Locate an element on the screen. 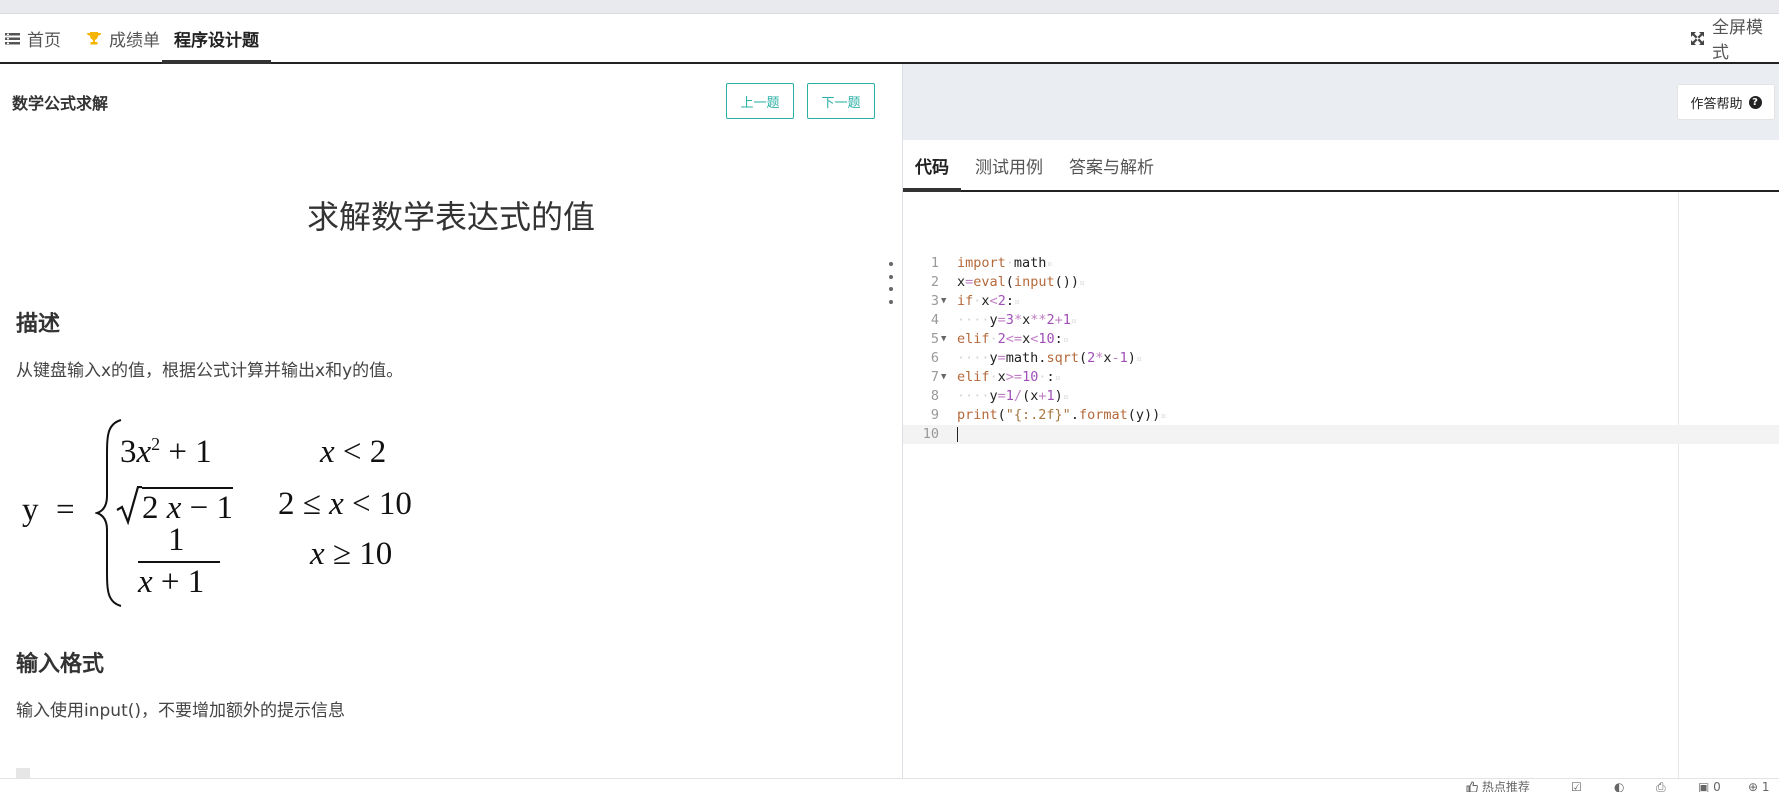 Image resolution: width=1779 pixels, height=792 pixels. nav-home: 首页 is located at coordinates (33, 38).